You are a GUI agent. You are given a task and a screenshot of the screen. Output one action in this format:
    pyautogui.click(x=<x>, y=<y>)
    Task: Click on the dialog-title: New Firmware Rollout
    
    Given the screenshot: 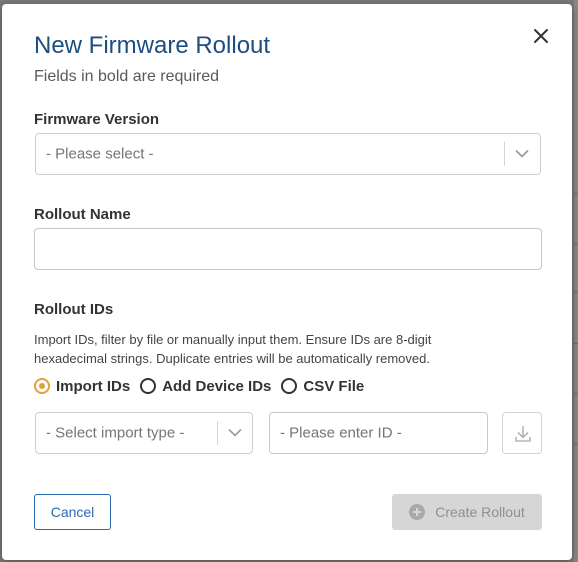 What is the action you would take?
    pyautogui.click(x=152, y=45)
    